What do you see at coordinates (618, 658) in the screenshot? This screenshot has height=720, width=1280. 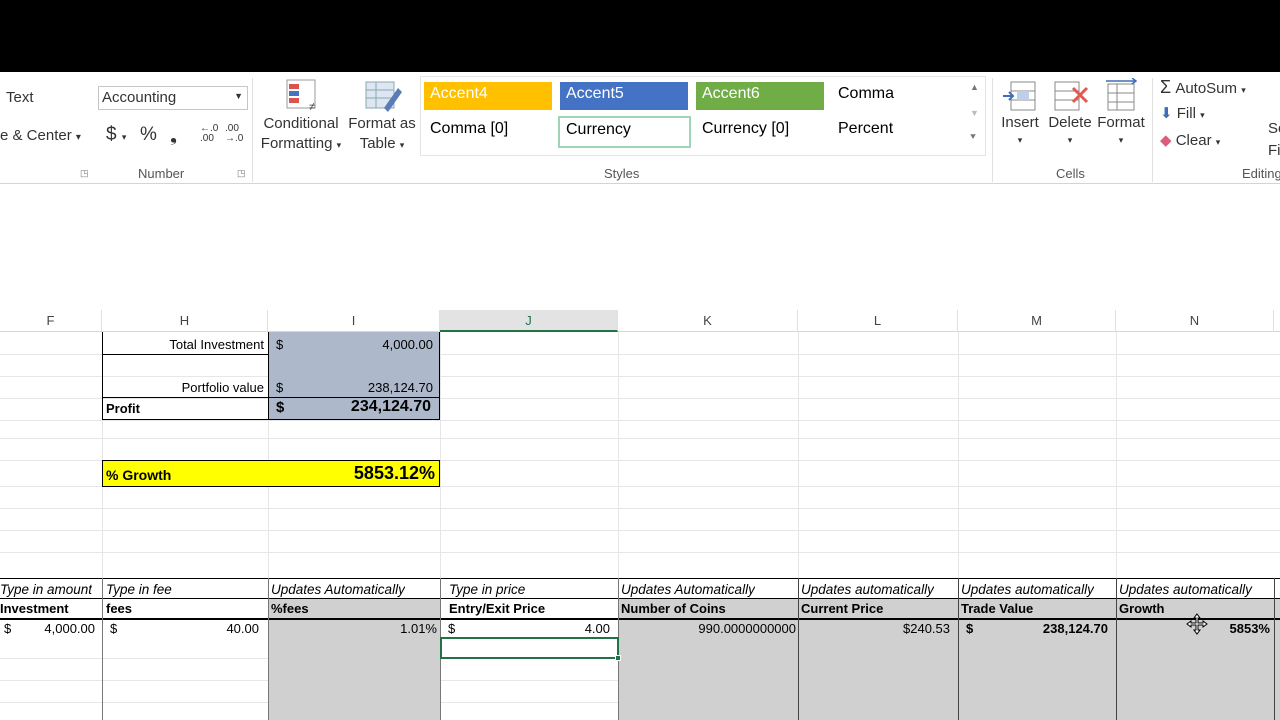 I see `fill-handle` at bounding box center [618, 658].